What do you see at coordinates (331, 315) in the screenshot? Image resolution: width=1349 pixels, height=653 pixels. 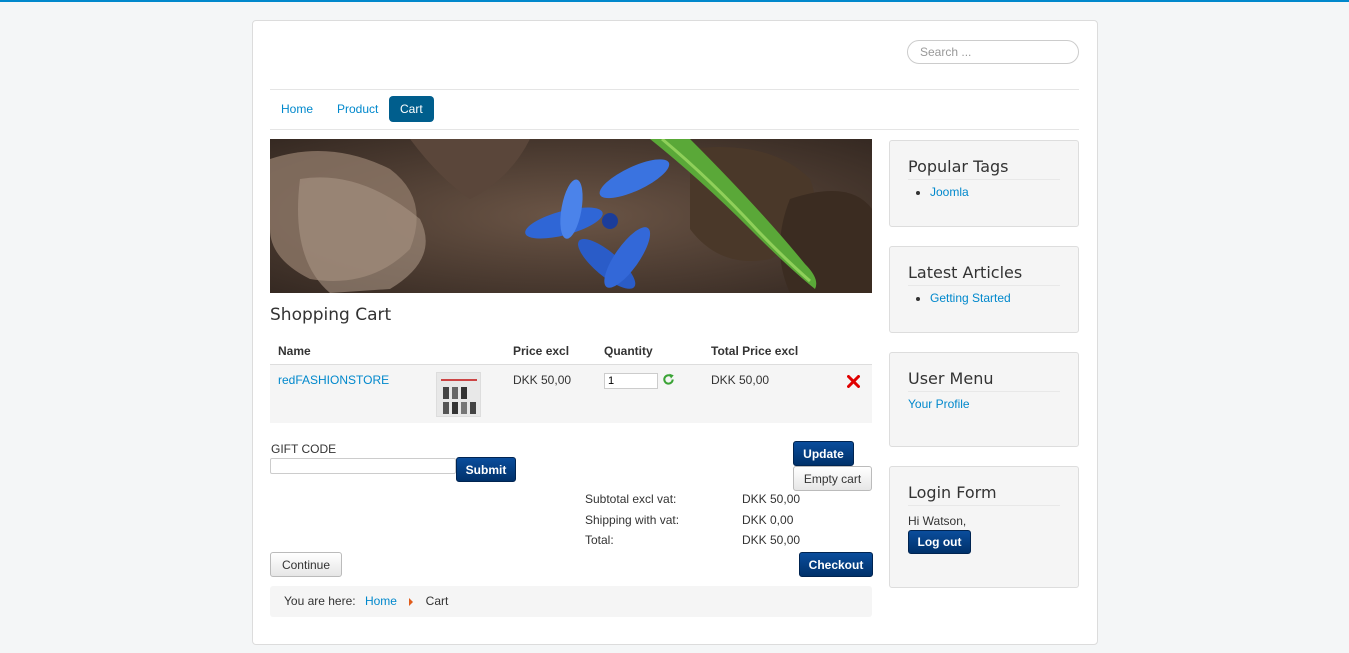 I see `page-title: Shopping Cart` at bounding box center [331, 315].